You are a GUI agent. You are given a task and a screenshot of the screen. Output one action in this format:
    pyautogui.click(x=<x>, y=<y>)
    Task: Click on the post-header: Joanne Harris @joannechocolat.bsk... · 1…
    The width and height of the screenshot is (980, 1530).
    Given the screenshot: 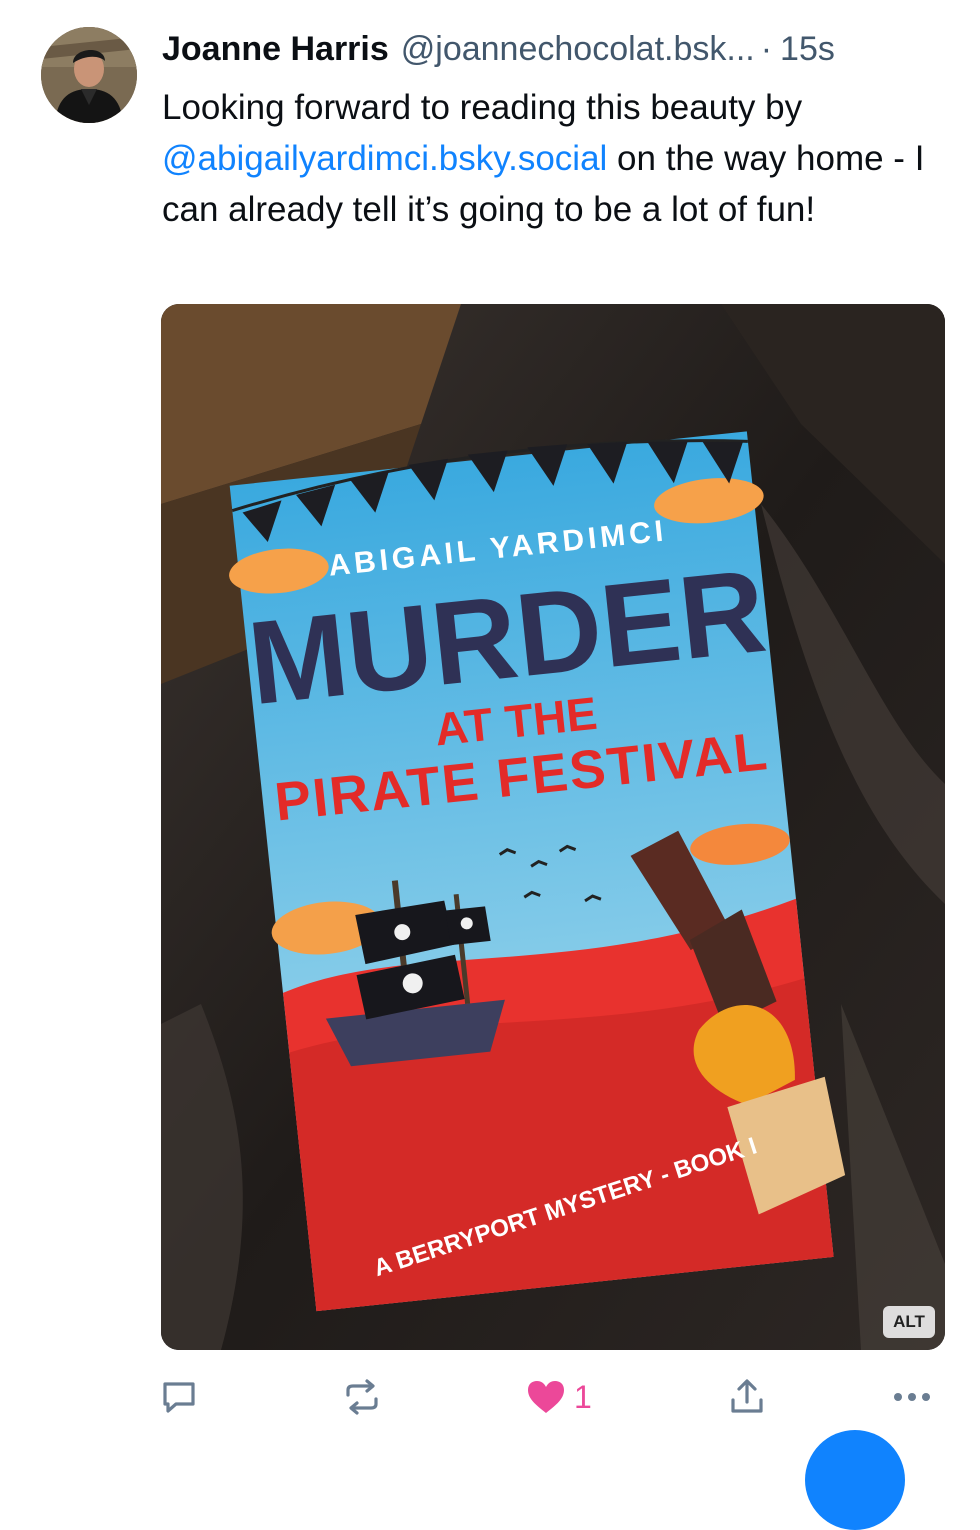 What is the action you would take?
    pyautogui.click(x=557, y=49)
    